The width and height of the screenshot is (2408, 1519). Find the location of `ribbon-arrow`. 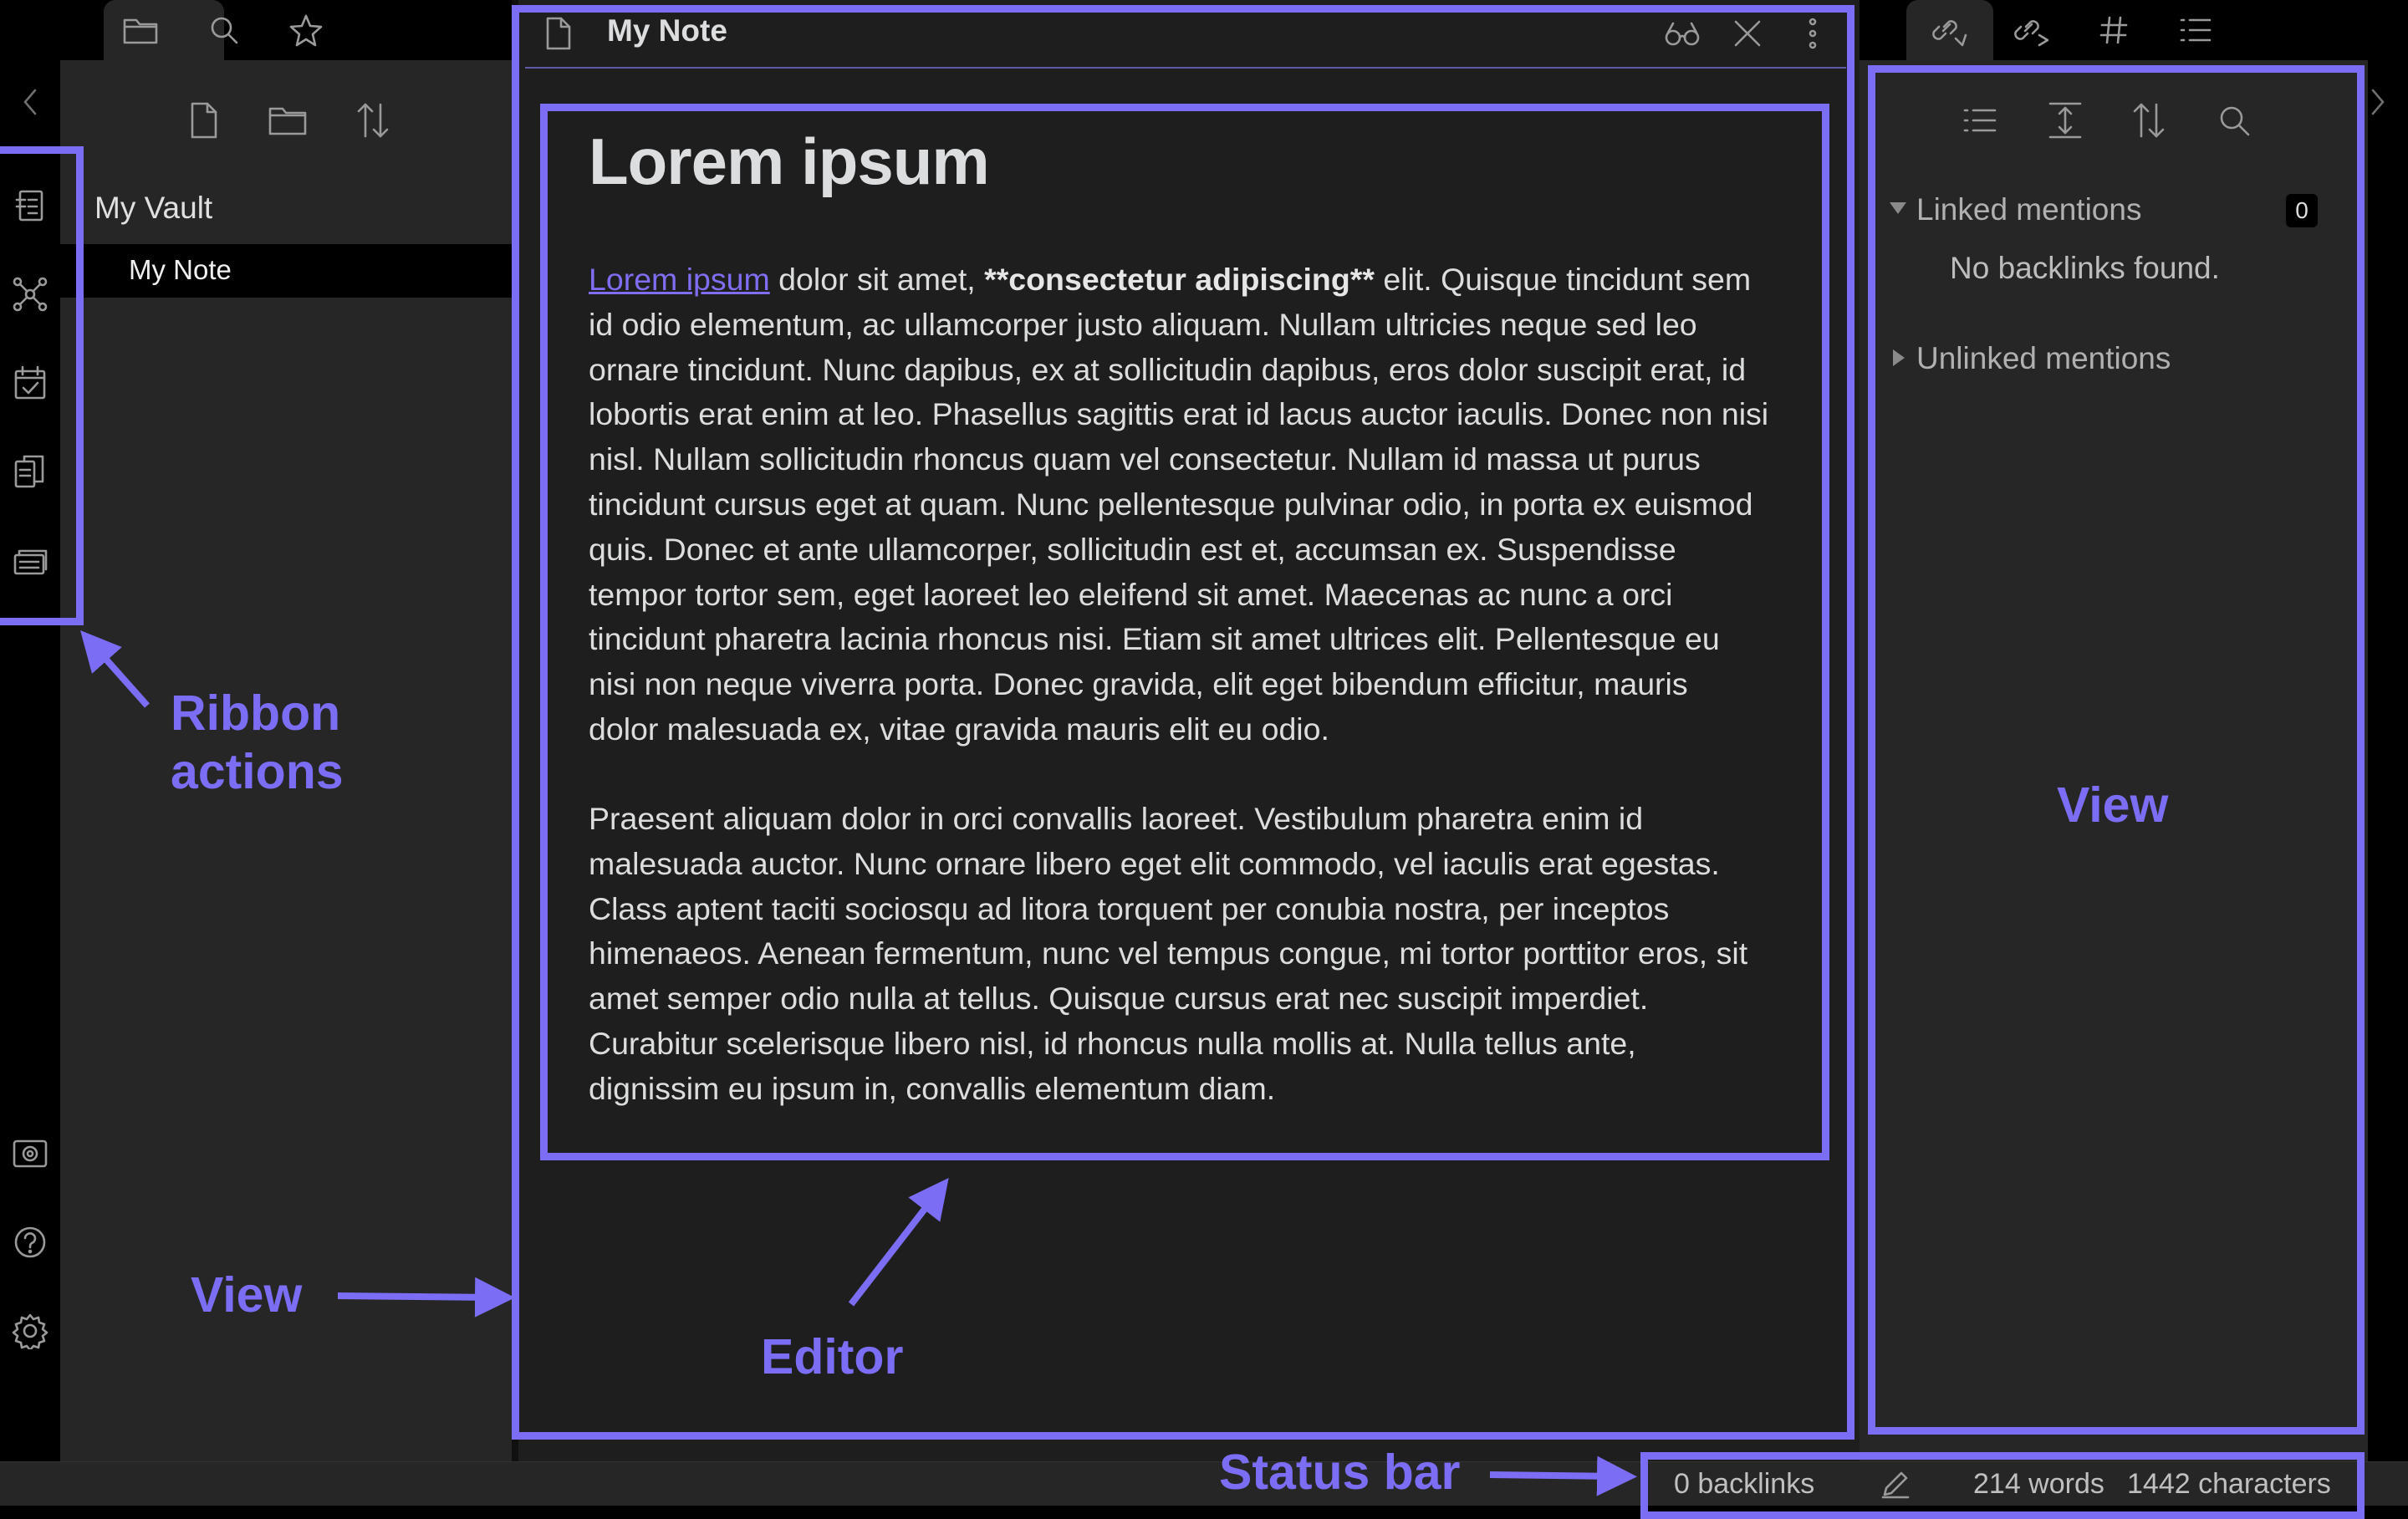

ribbon-arrow is located at coordinates (115, 669).